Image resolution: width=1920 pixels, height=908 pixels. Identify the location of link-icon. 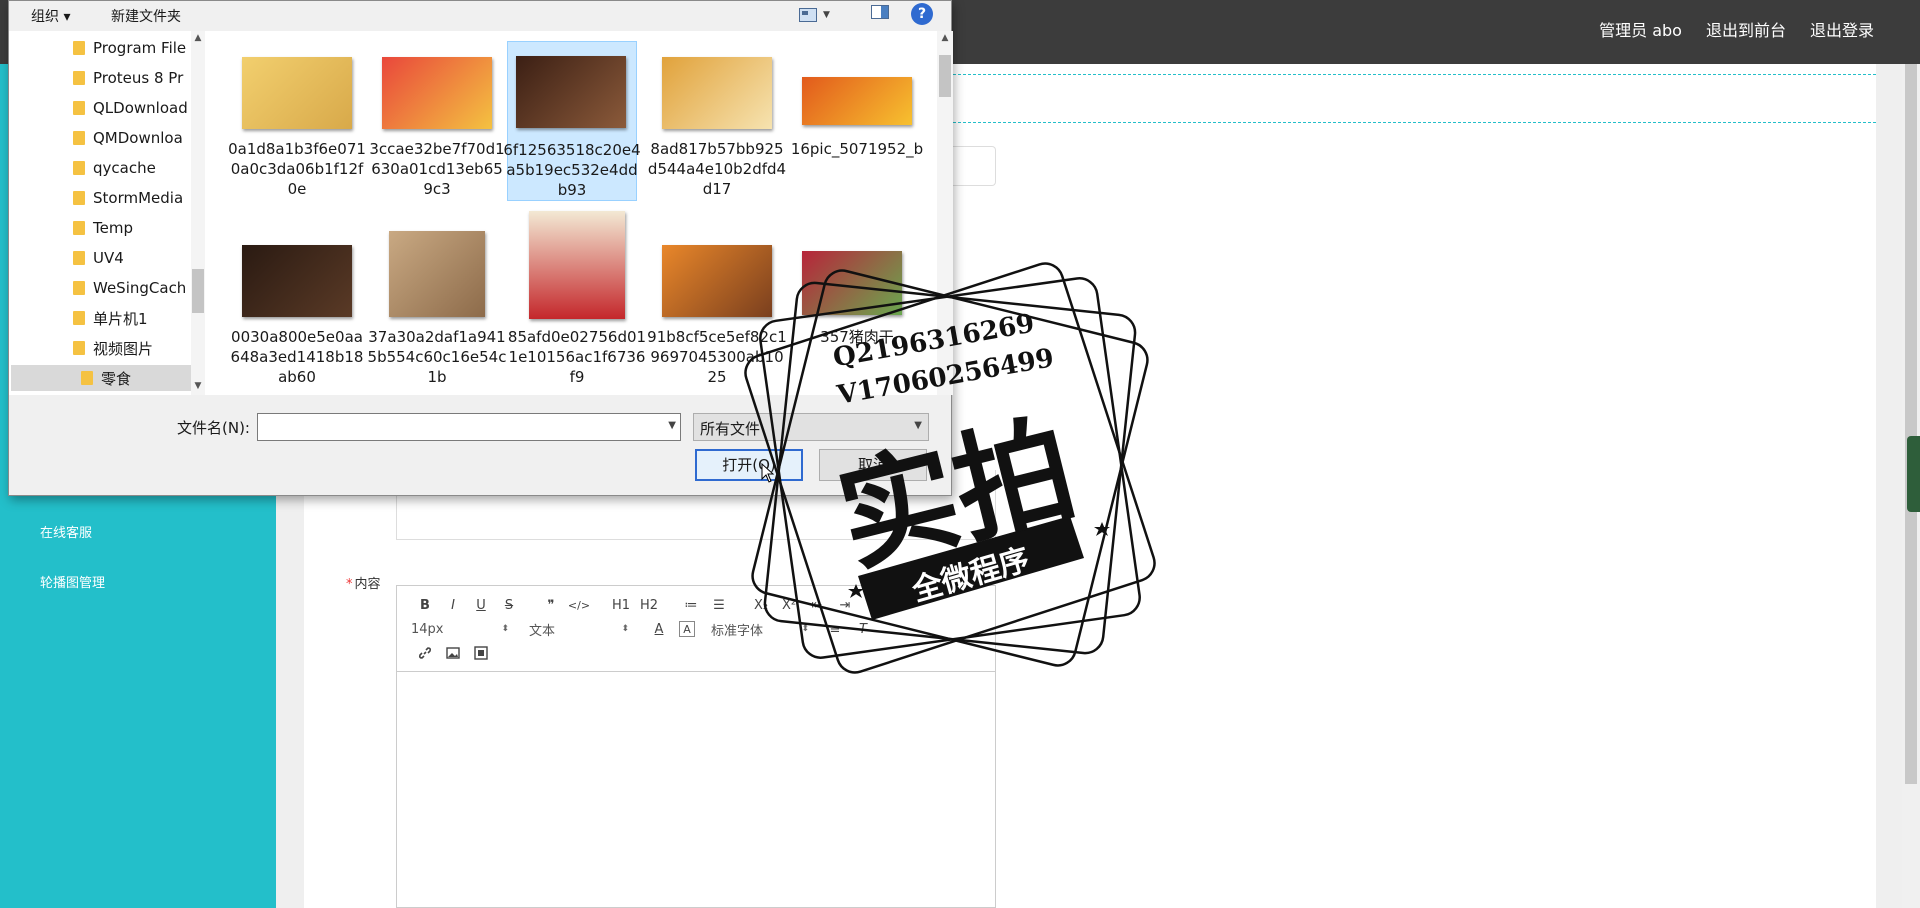
(425, 653).